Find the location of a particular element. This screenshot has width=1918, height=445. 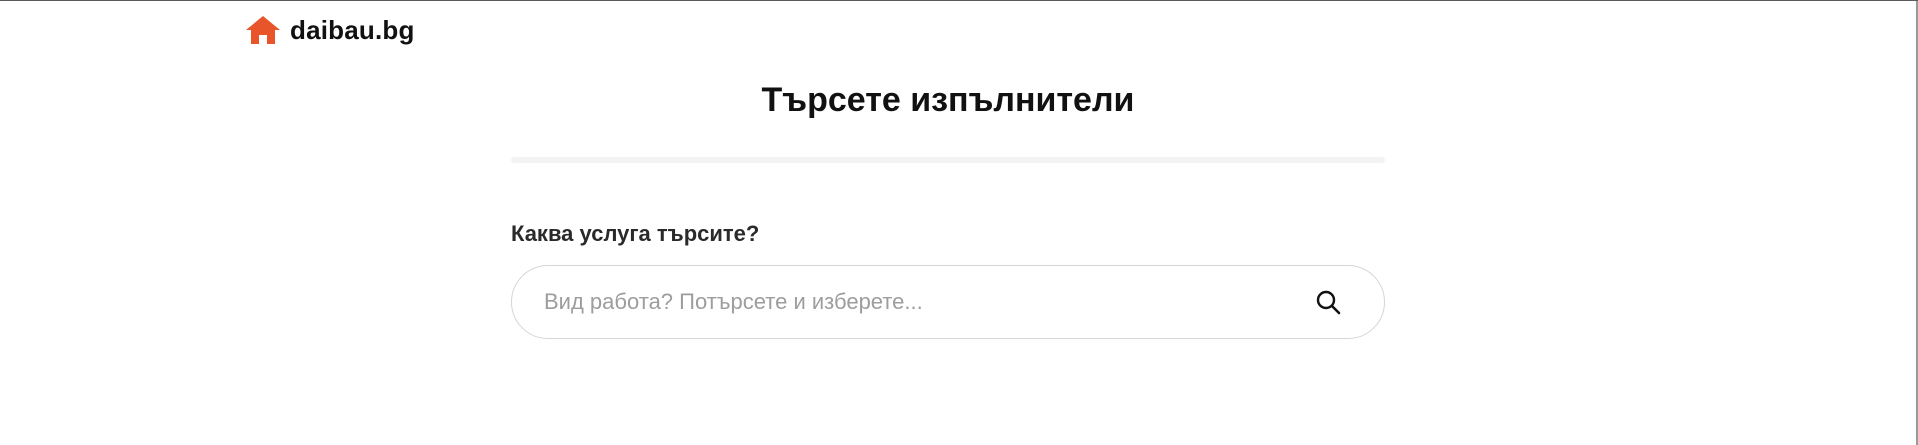

house-icon is located at coordinates (263, 30).